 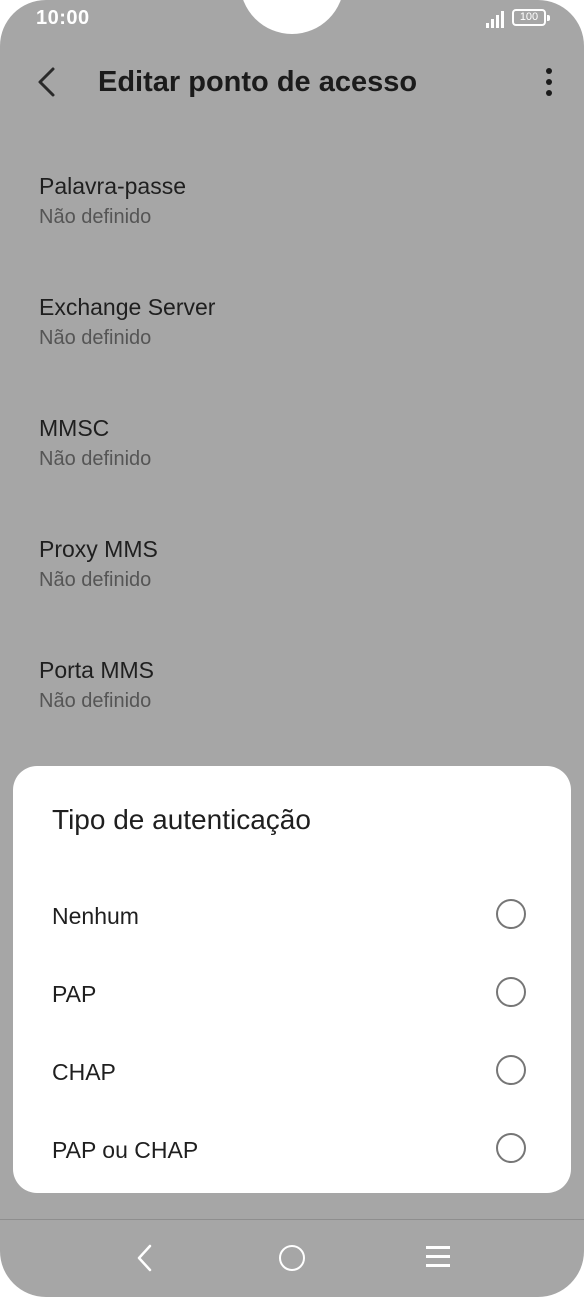 I want to click on option-label: CHAP, so click(x=84, y=1072).